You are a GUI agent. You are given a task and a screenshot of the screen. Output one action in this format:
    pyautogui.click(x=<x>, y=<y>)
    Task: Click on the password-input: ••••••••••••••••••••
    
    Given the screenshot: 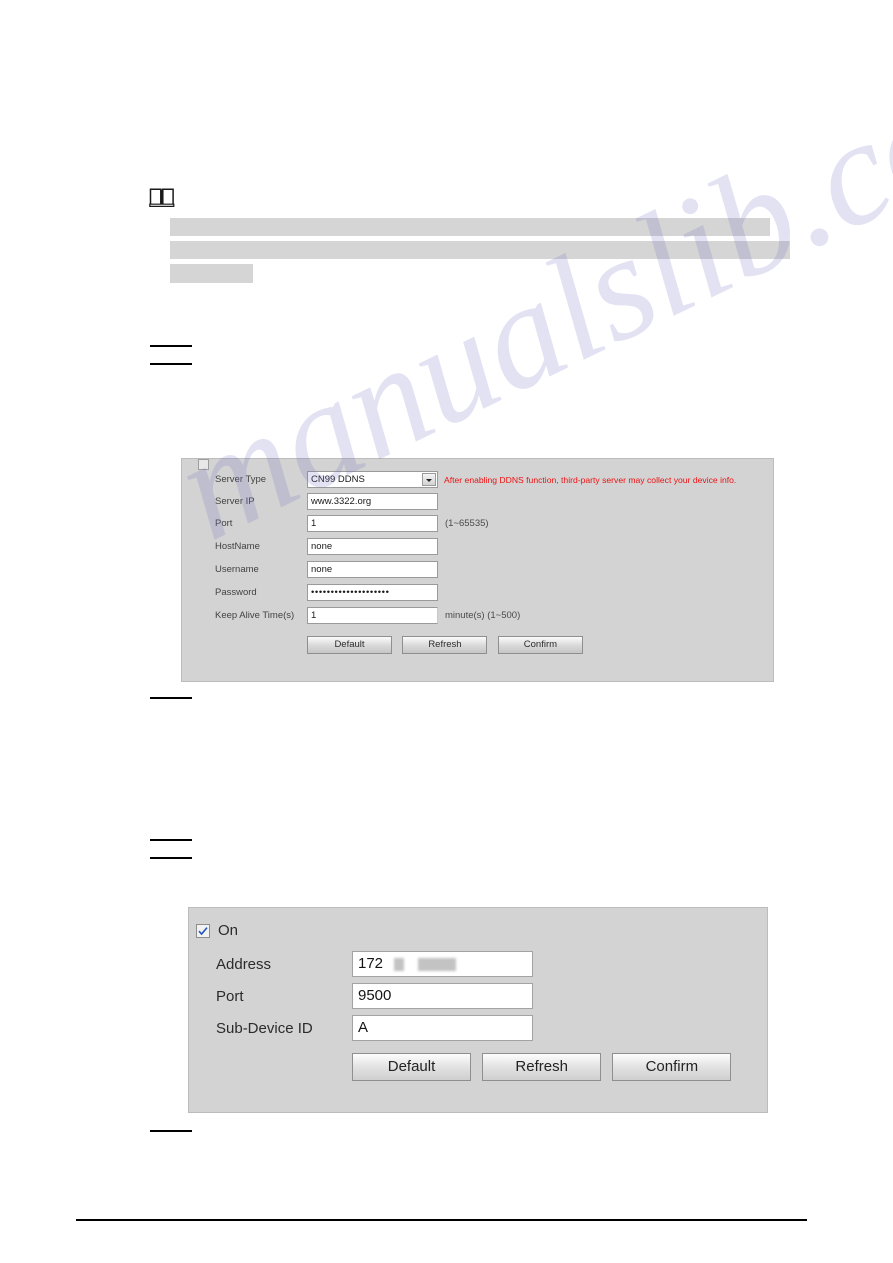 What is the action you would take?
    pyautogui.click(x=372, y=592)
    